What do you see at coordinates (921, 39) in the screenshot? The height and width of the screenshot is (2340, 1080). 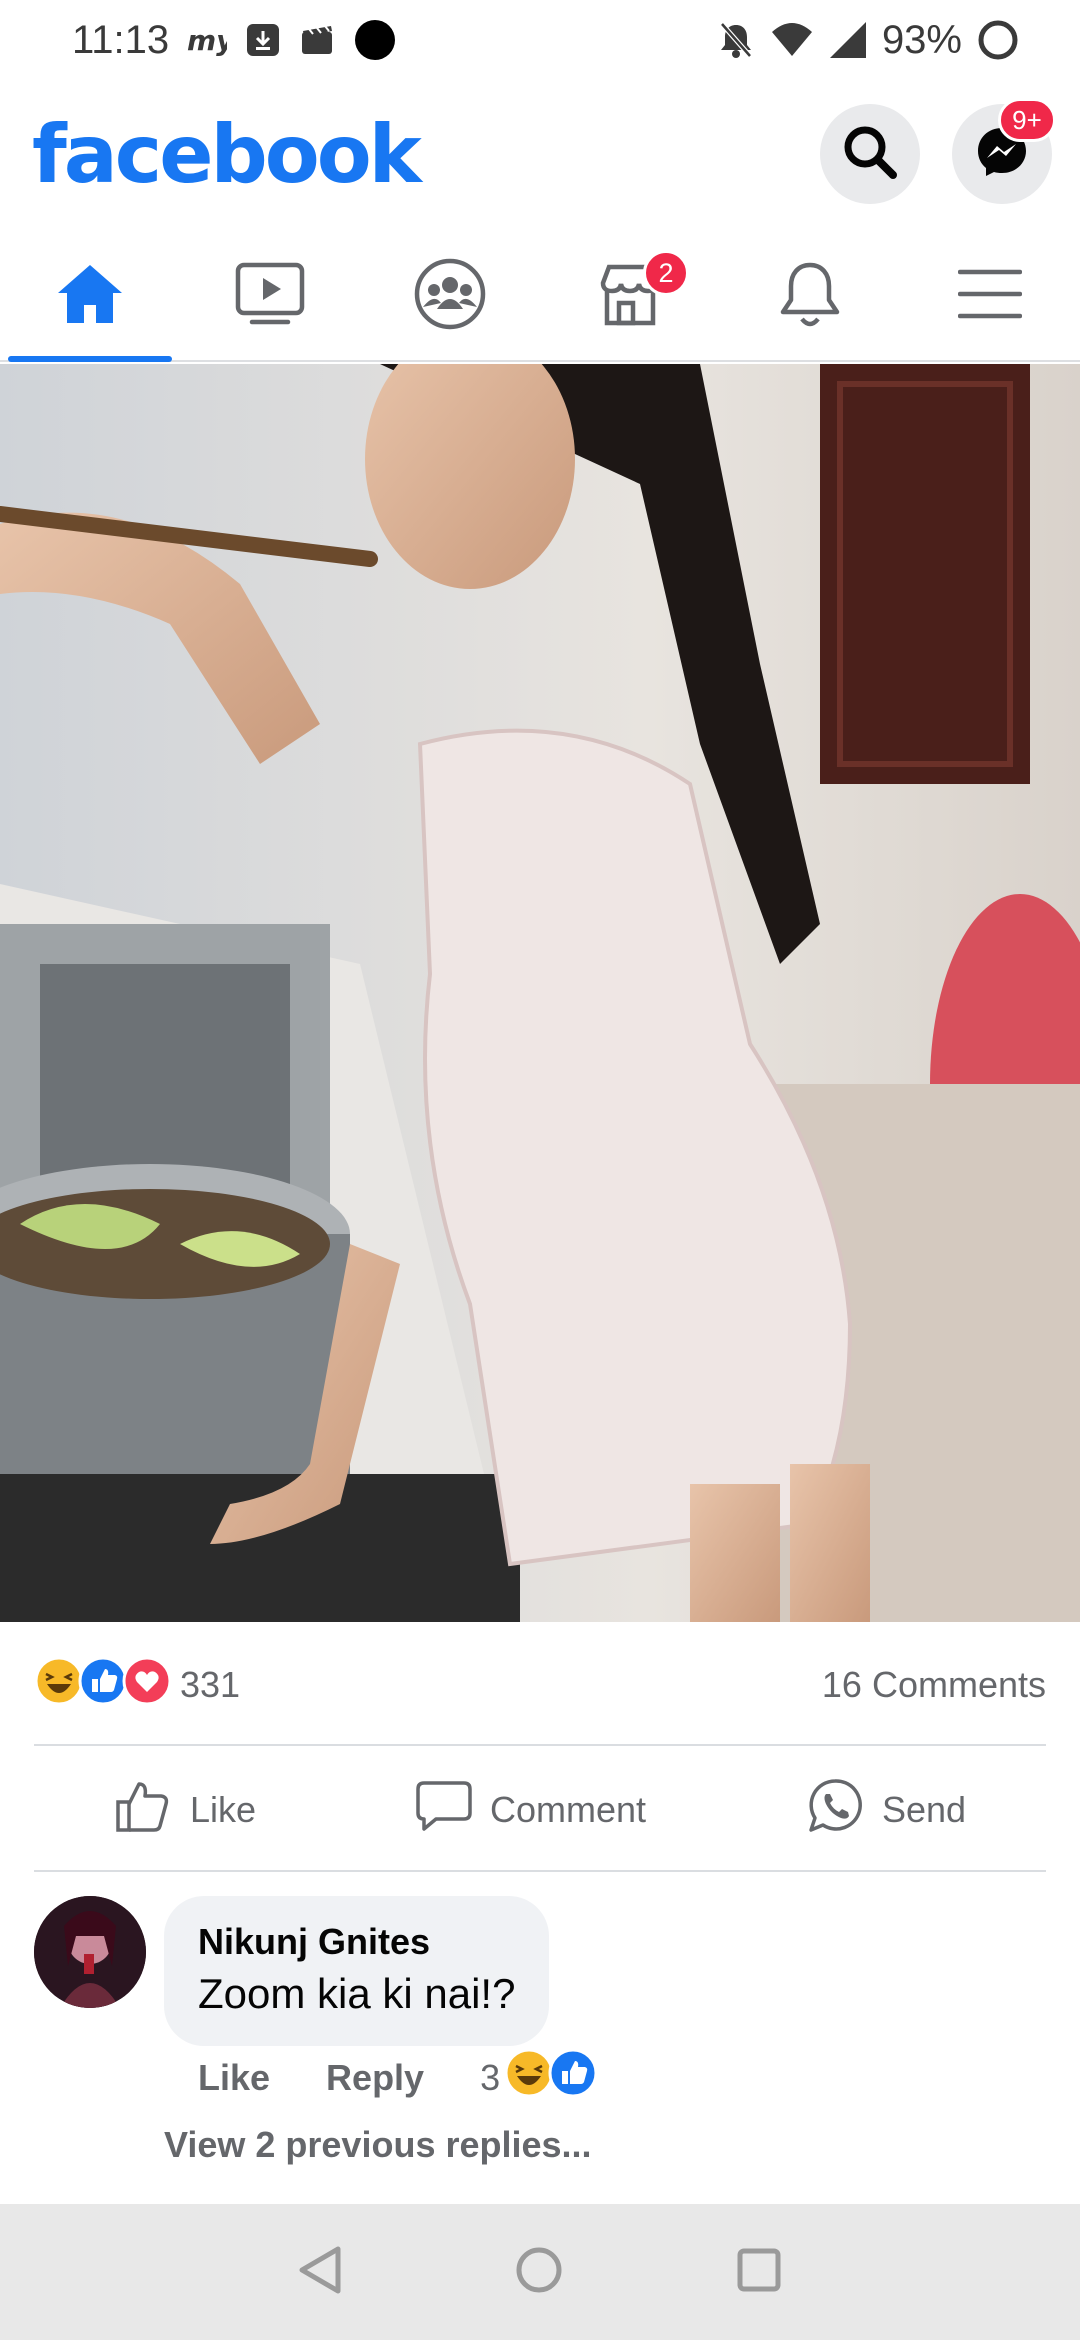 I see `battery-percent: 93%` at bounding box center [921, 39].